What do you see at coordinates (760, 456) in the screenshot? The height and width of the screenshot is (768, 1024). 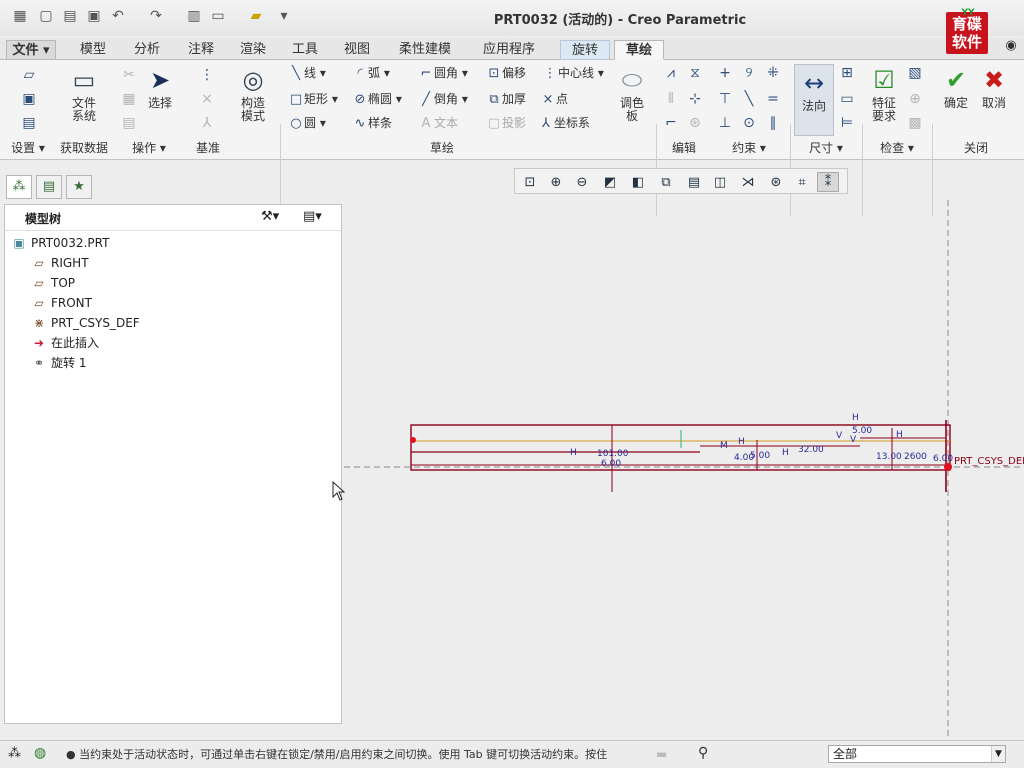 I see `dimension-label: 5.00` at bounding box center [760, 456].